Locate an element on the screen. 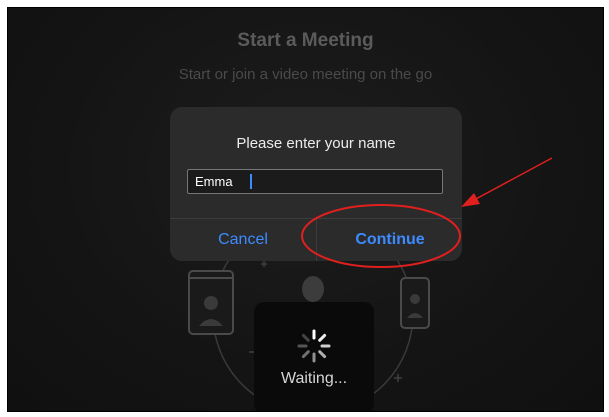 This screenshot has height=417, width=609. spinner-icon is located at coordinates (314, 346).